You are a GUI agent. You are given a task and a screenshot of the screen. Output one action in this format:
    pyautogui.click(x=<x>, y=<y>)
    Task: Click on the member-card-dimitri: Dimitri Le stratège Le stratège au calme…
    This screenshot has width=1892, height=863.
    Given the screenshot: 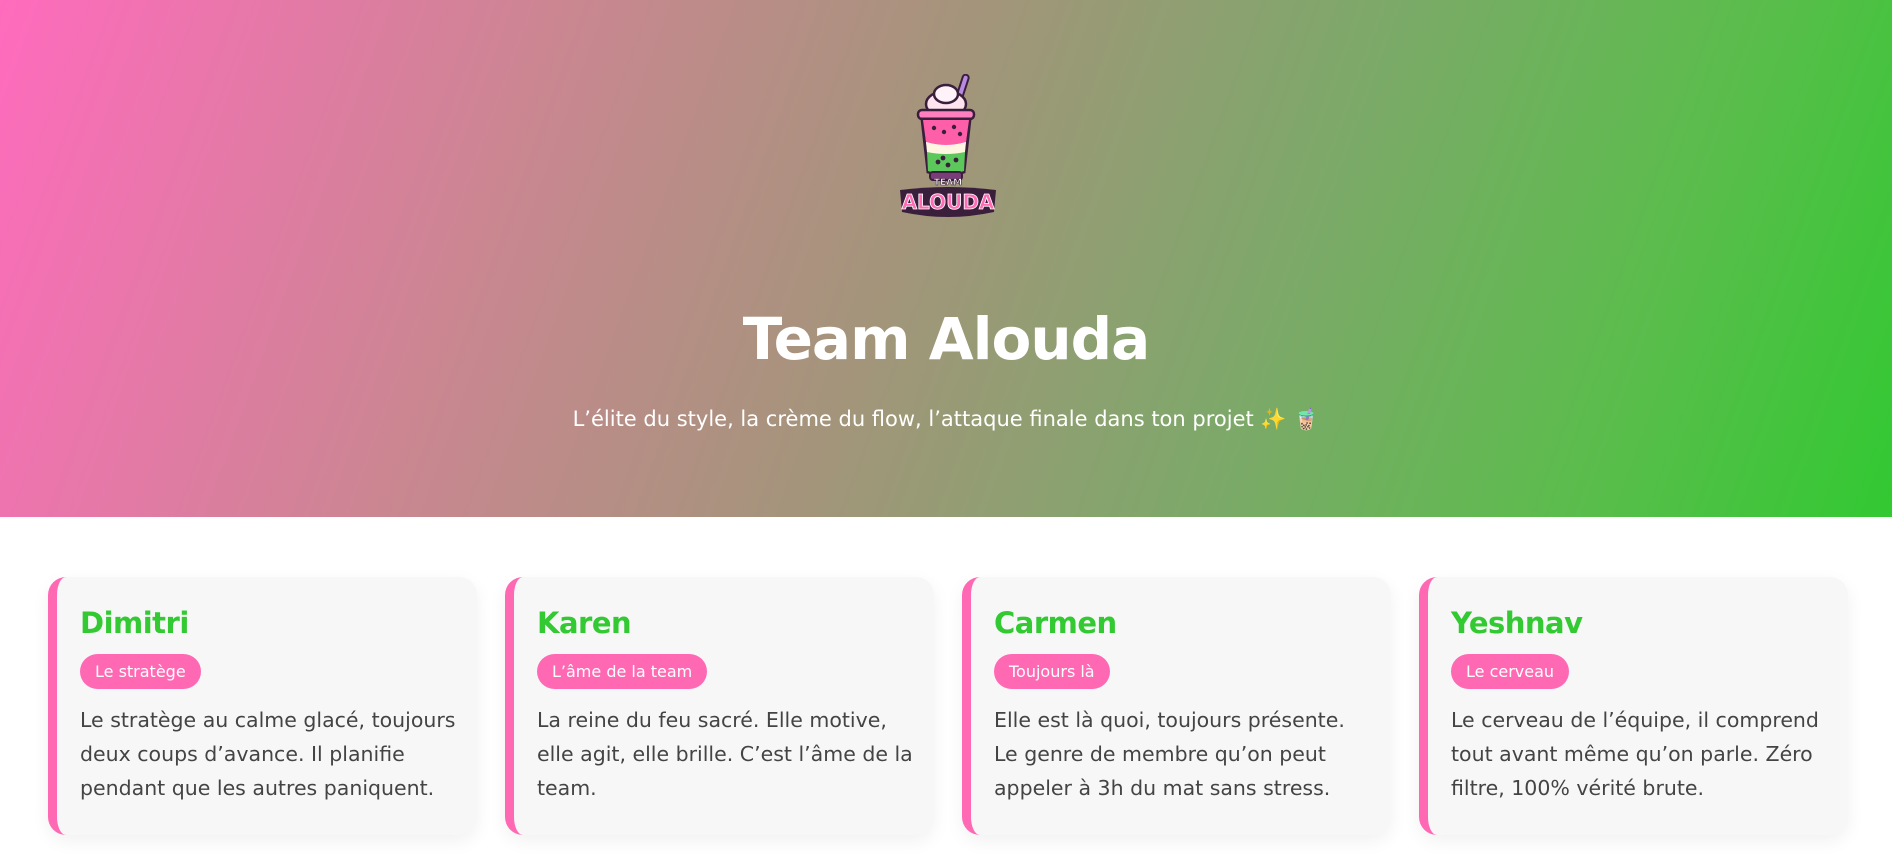 What is the action you would take?
    pyautogui.click(x=262, y=706)
    